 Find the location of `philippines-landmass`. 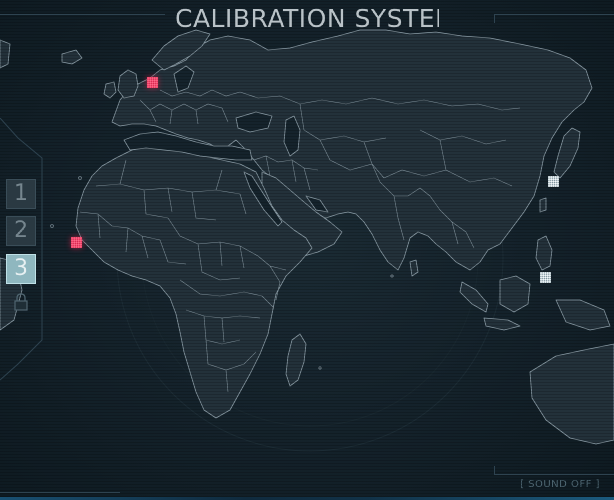

philippines-landmass is located at coordinates (544, 253).